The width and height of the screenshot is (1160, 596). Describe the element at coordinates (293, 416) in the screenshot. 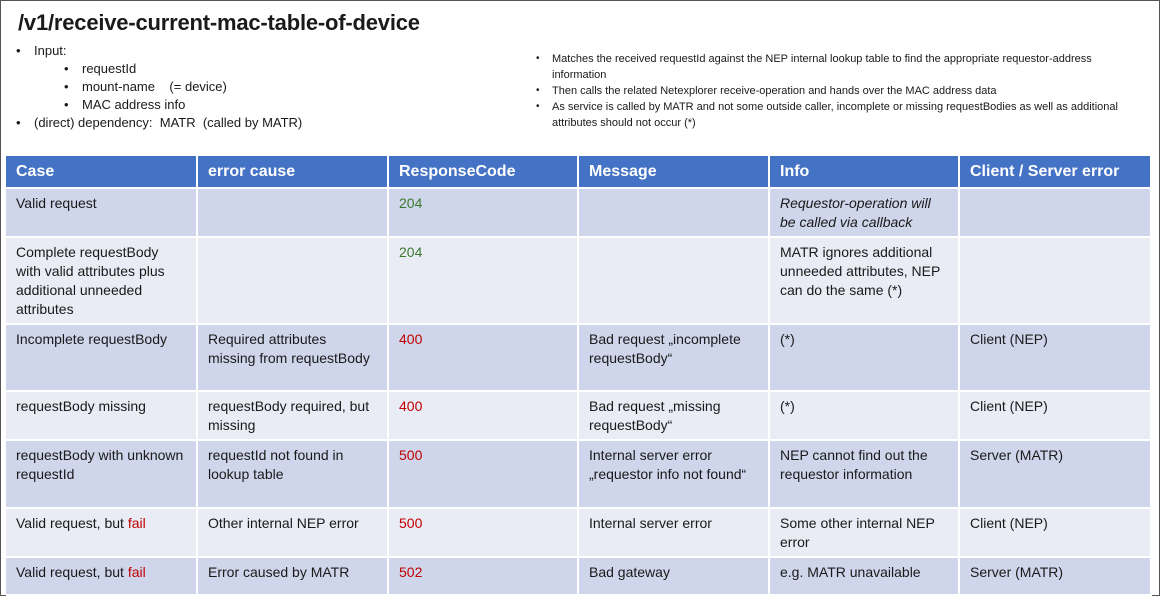

I see `error-cause-cell: requestBody required, but missing` at that location.